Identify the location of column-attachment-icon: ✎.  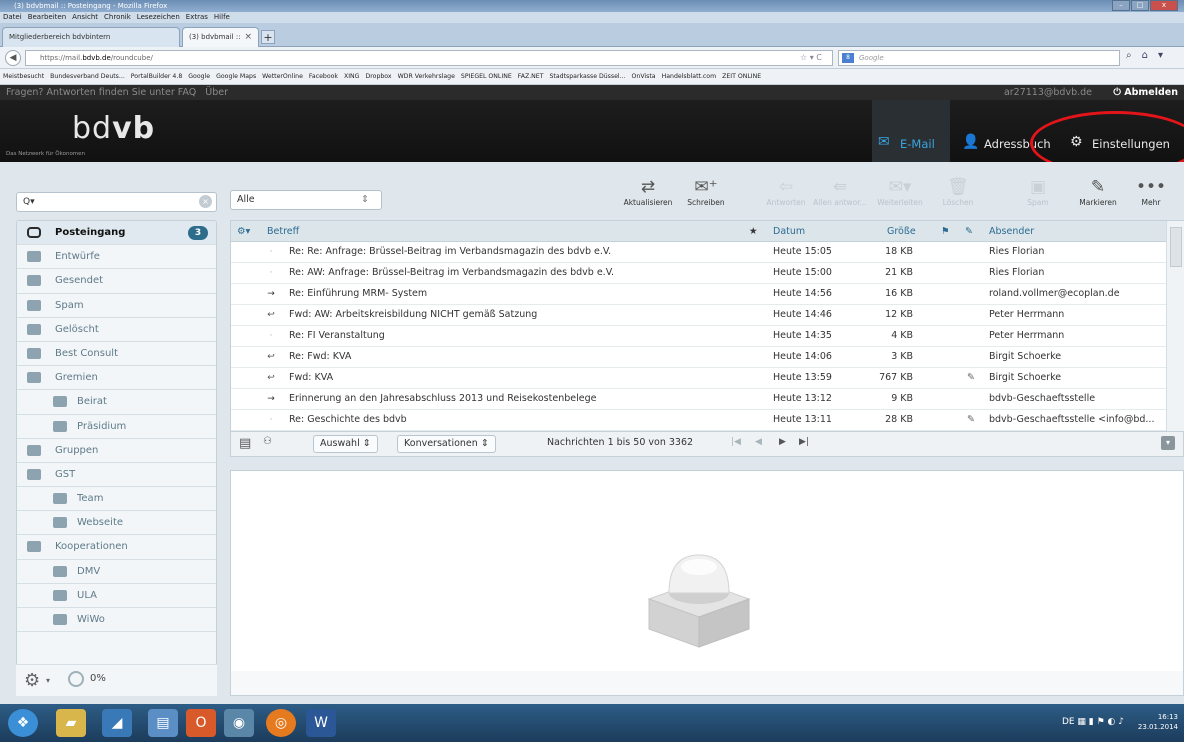
(969, 231).